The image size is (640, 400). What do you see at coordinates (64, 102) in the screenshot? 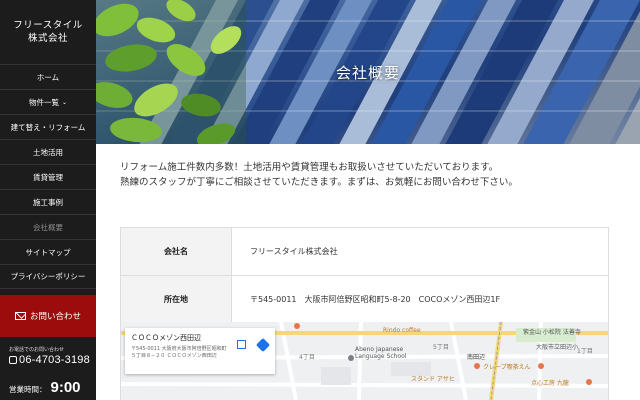
I see `chevron-down-icon: ⌄` at bounding box center [64, 102].